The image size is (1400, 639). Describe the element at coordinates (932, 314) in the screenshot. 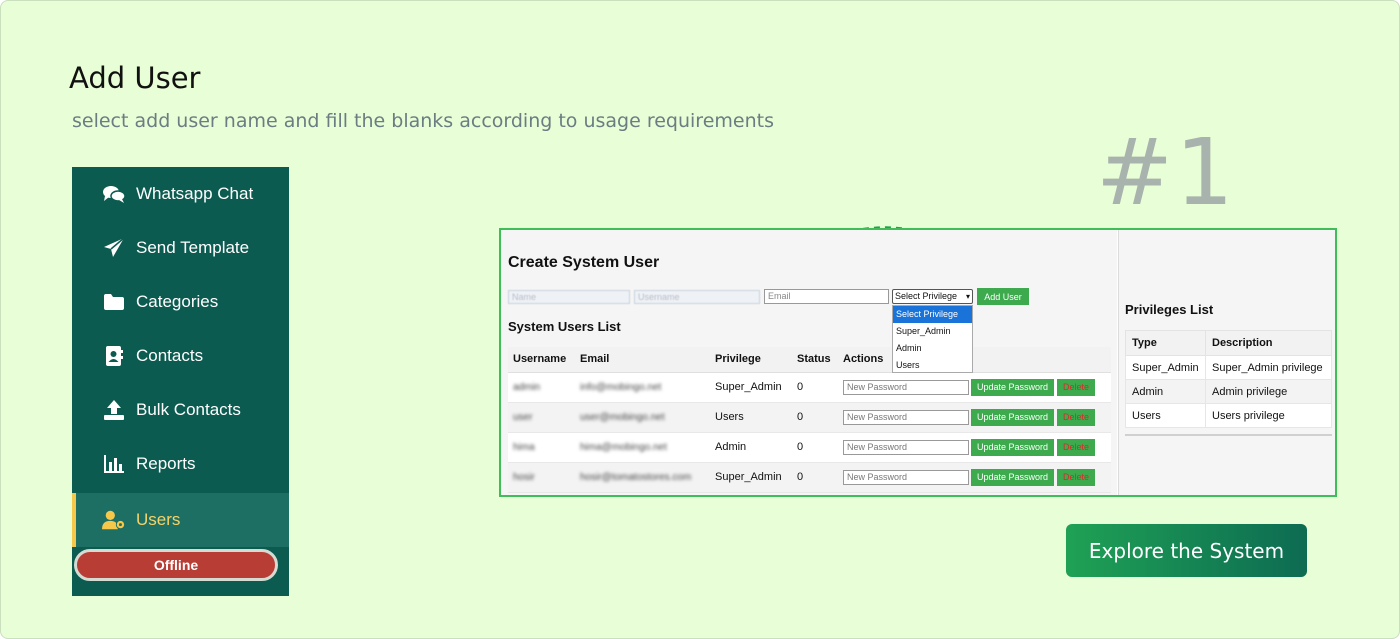

I see `privilege-option: Select Privilege` at that location.